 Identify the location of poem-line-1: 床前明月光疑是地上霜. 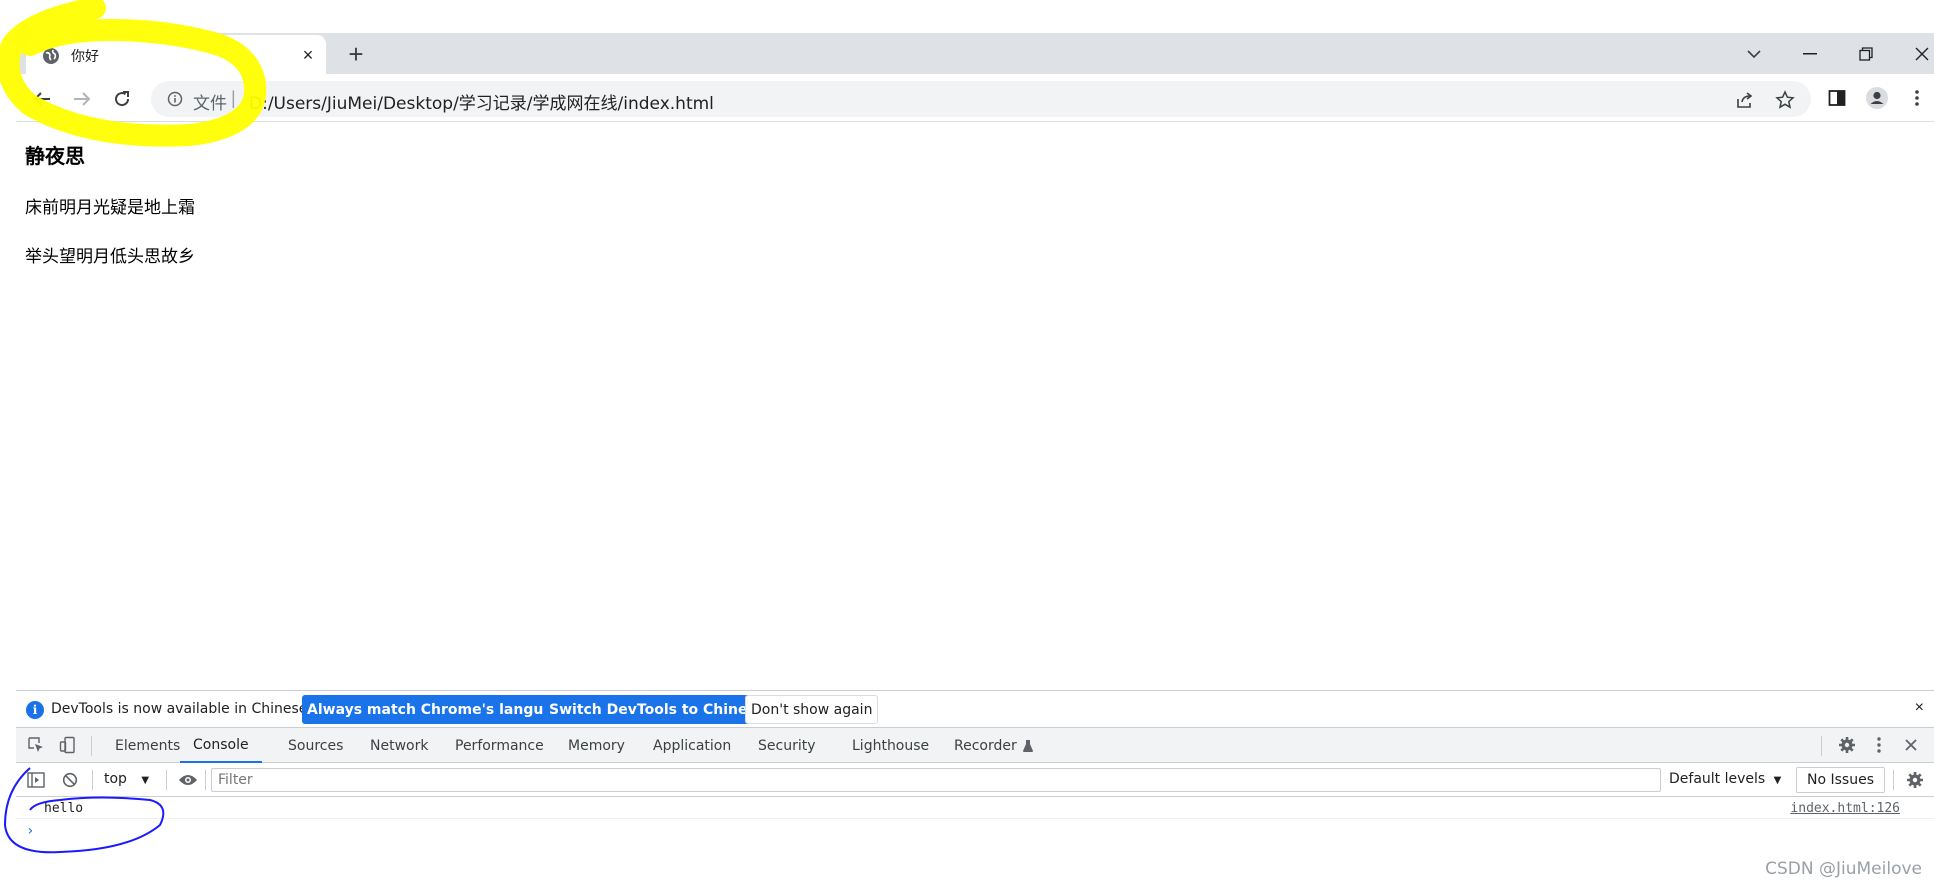
(110, 208).